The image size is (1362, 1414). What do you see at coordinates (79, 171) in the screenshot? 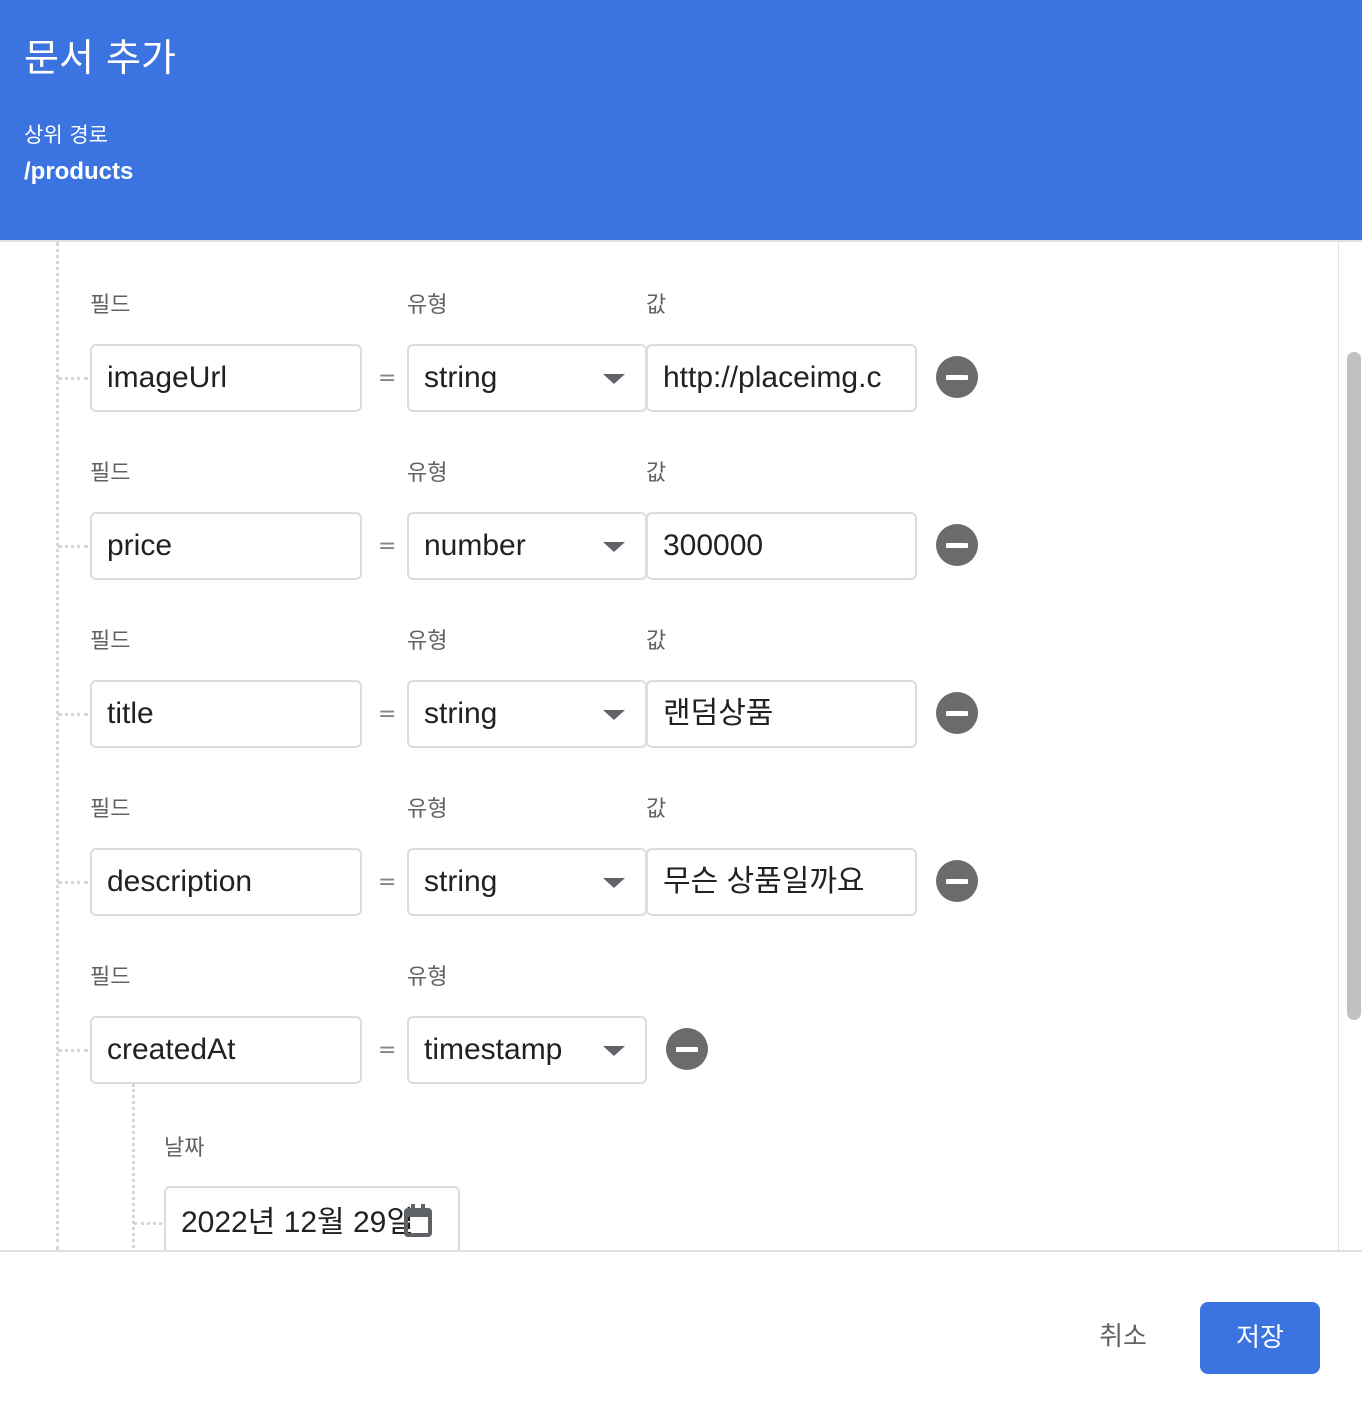
I see `parent-path-value: /products` at bounding box center [79, 171].